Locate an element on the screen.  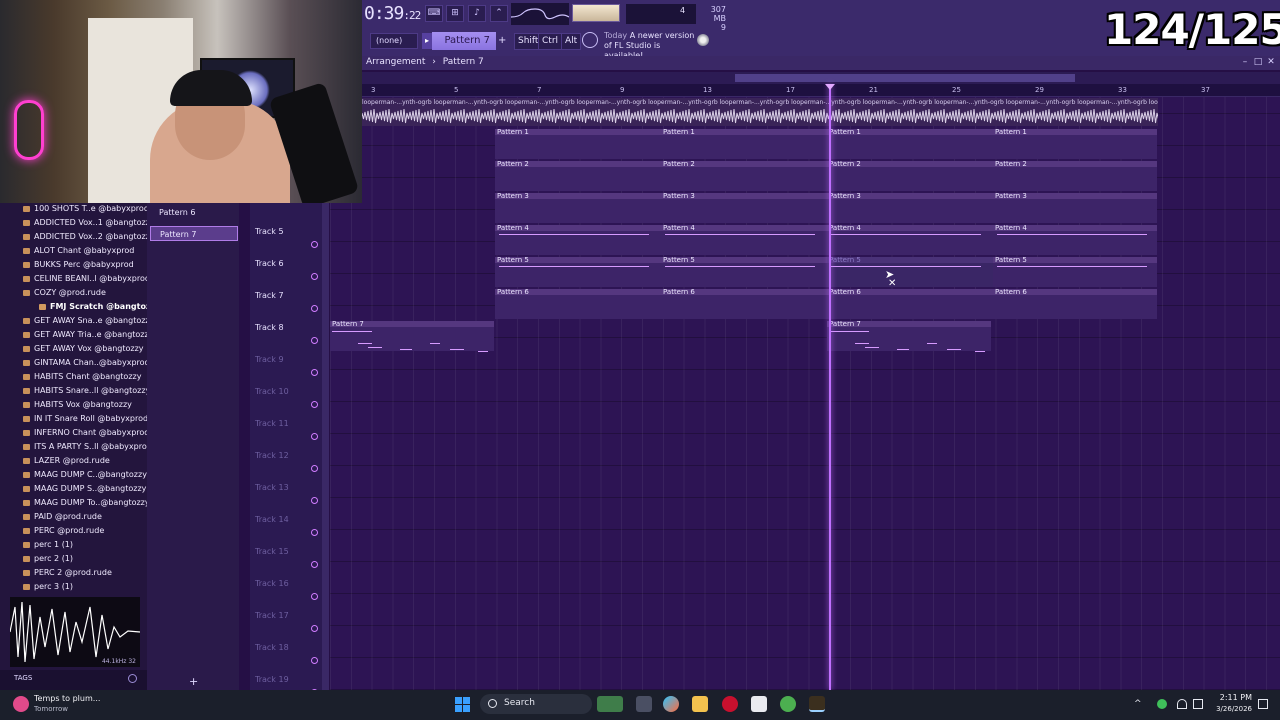
playlist-titlebar is located at coordinates (821, 63).